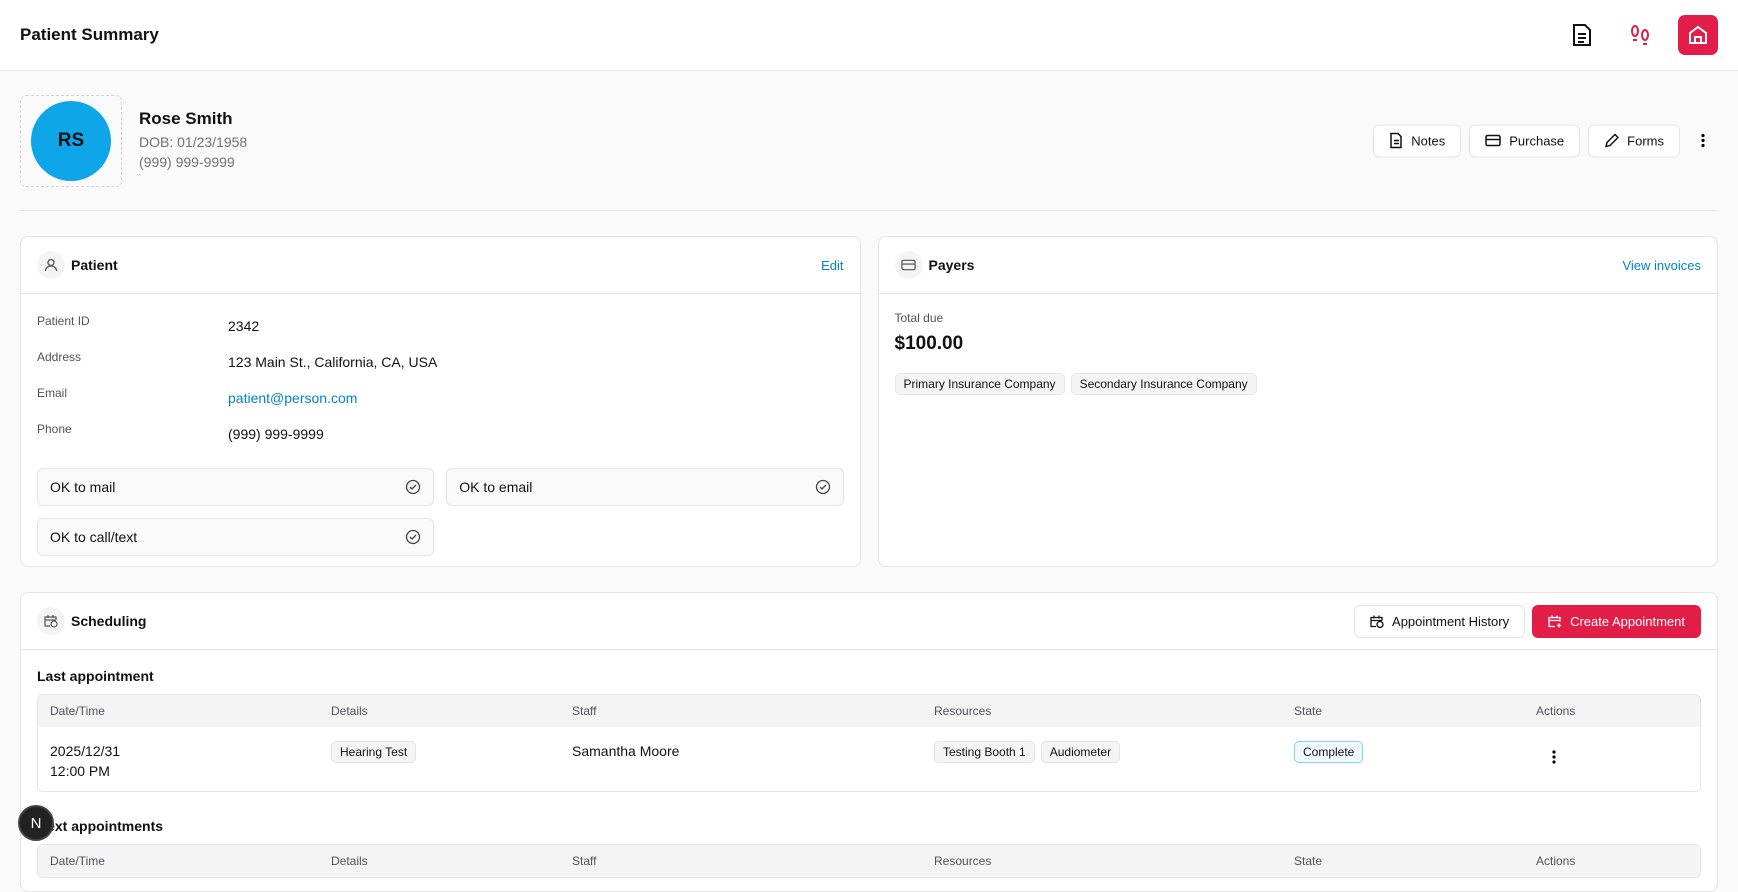 This screenshot has height=892, width=1738. I want to click on field-label: Address, so click(59, 357).